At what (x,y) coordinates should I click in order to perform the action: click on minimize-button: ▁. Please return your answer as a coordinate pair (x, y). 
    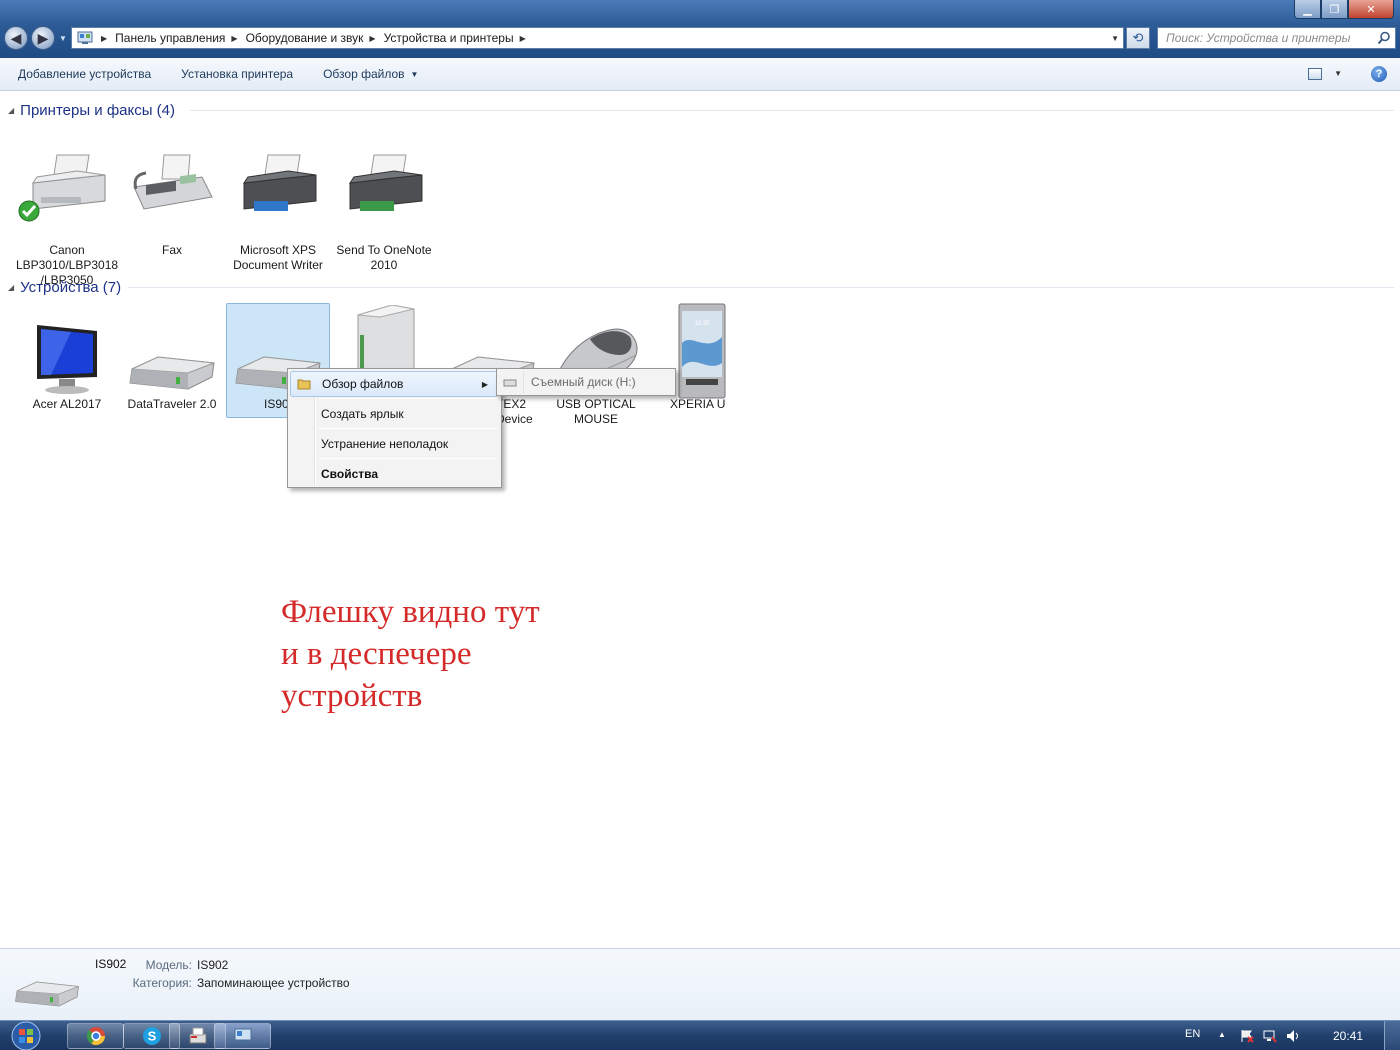
    Looking at the image, I should click on (1307, 9).